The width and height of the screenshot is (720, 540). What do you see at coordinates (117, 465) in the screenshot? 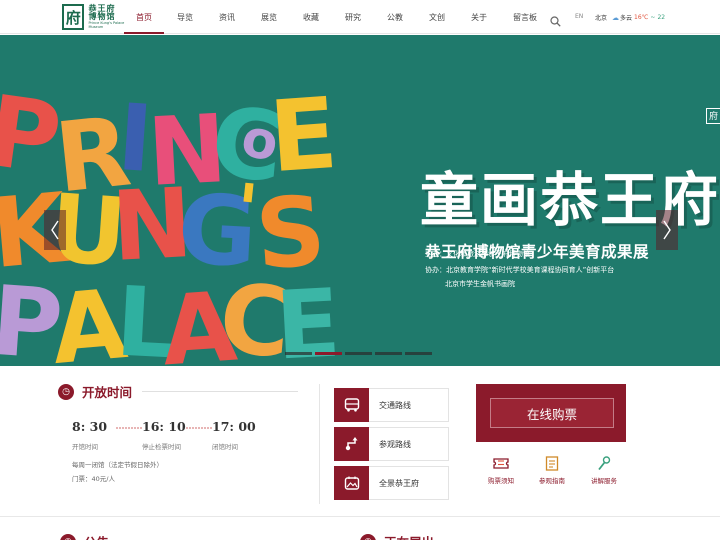
I see `closing-day-note: 每周一闭馆（法定节假日除外）` at bounding box center [117, 465].